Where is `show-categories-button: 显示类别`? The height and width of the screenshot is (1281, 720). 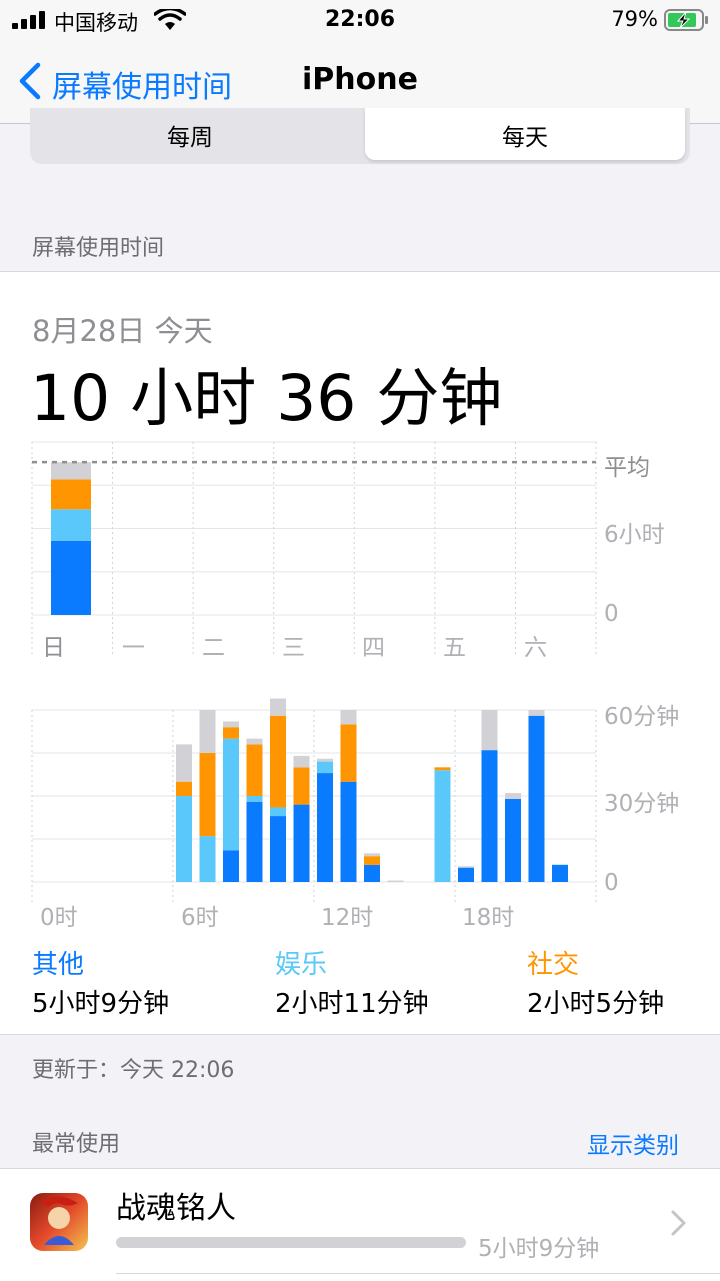 show-categories-button: 显示类别 is located at coordinates (633, 1143).